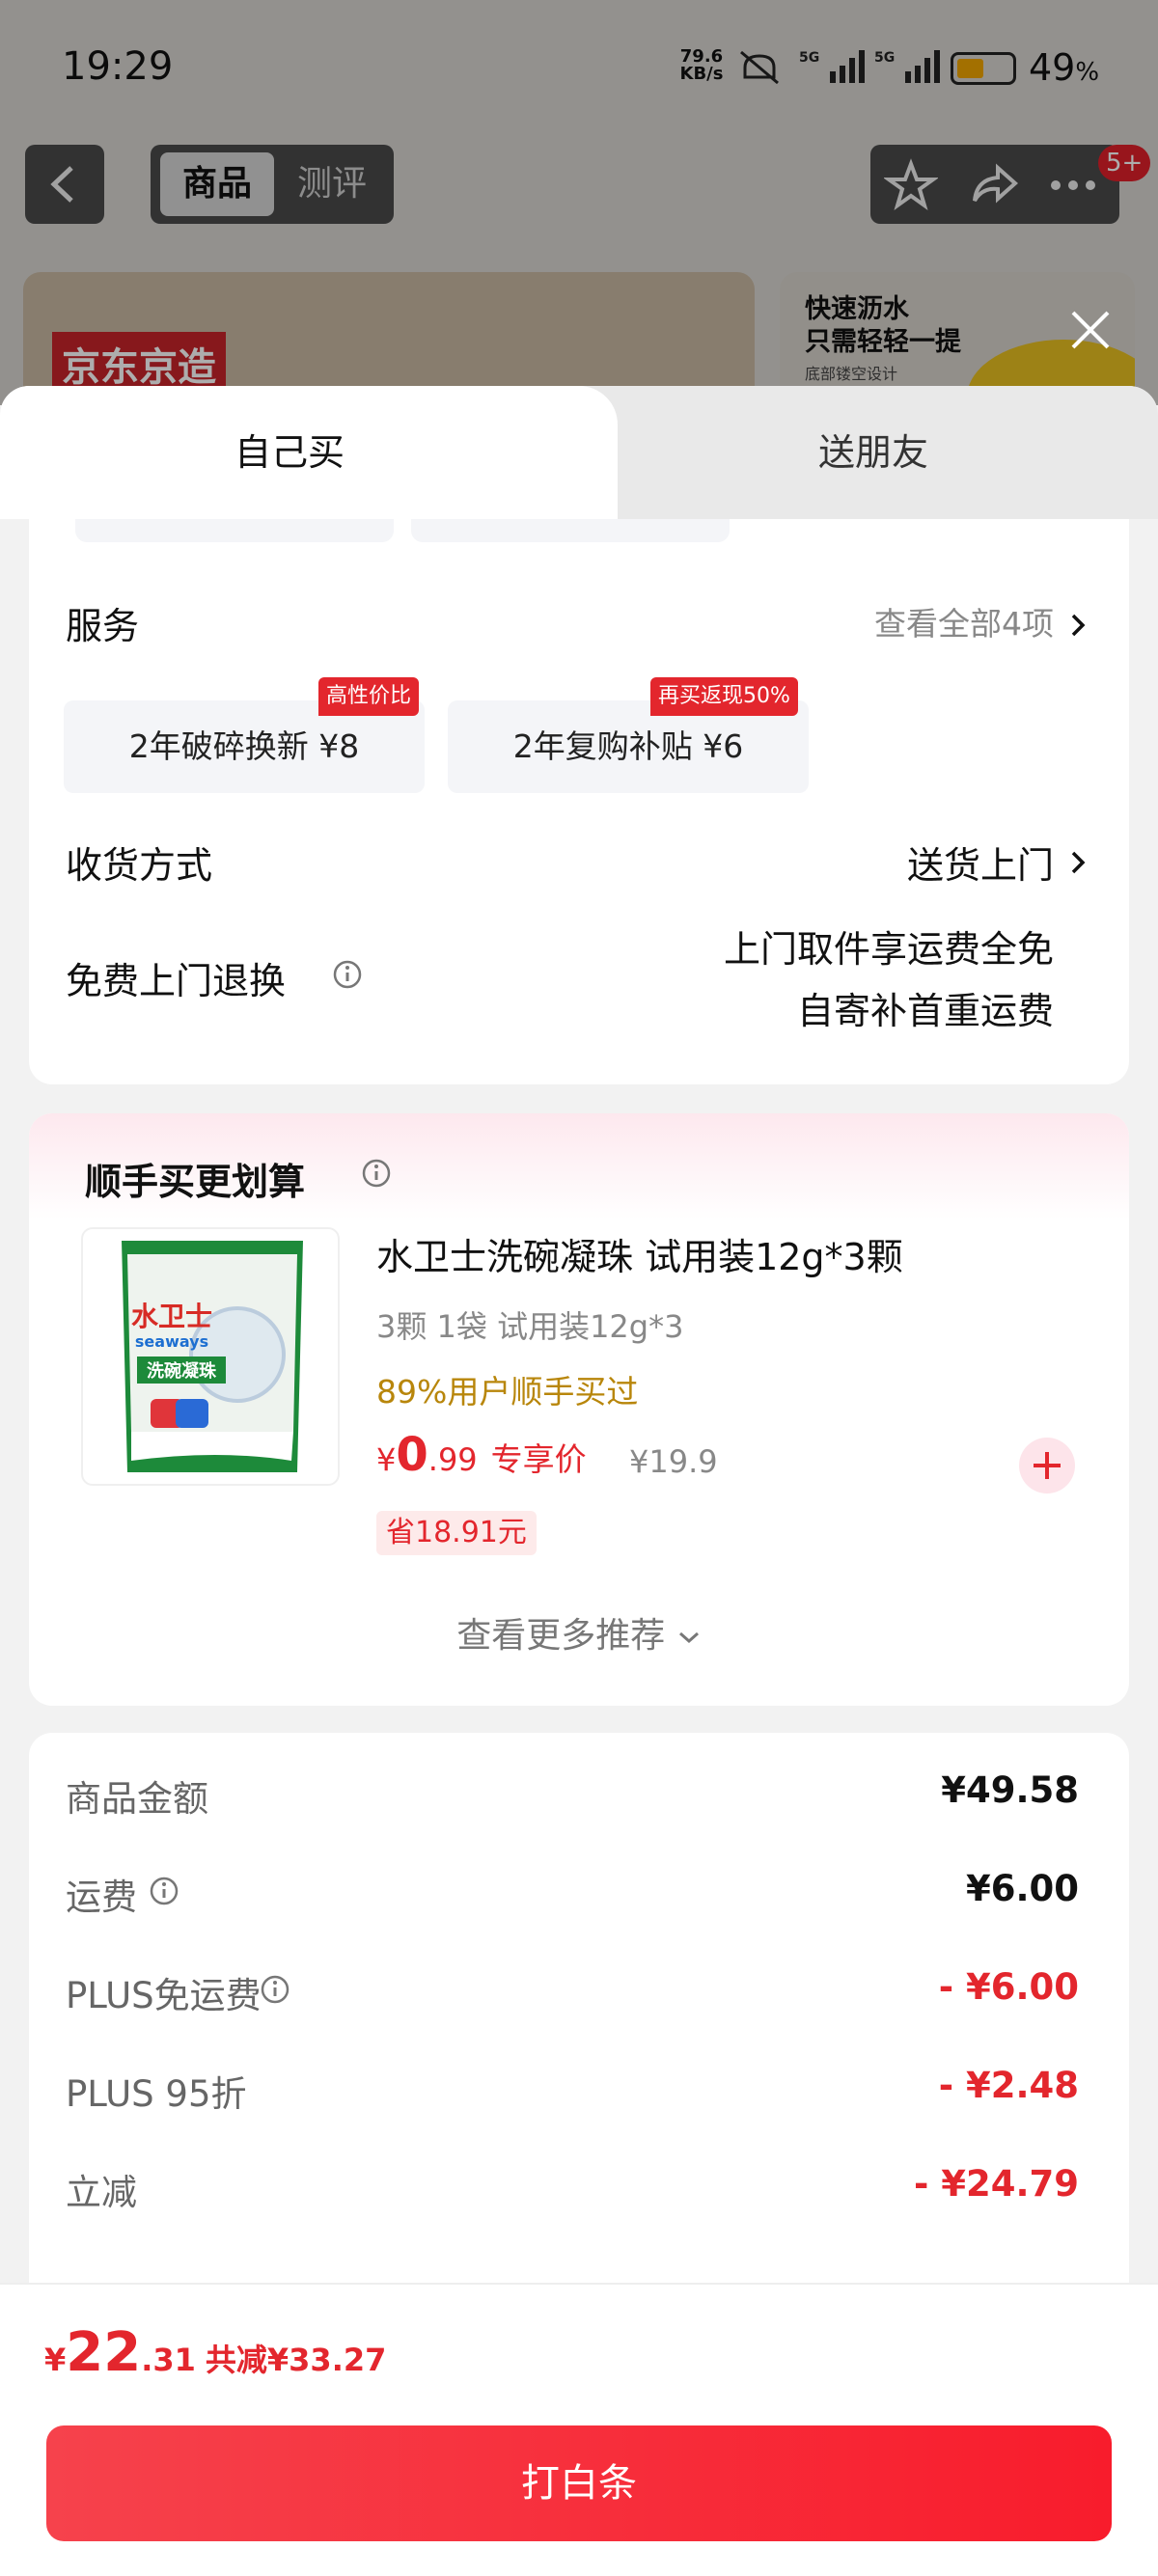 Image resolution: width=1158 pixels, height=2576 pixels. I want to click on total-decimal: .31, so click(168, 2360).